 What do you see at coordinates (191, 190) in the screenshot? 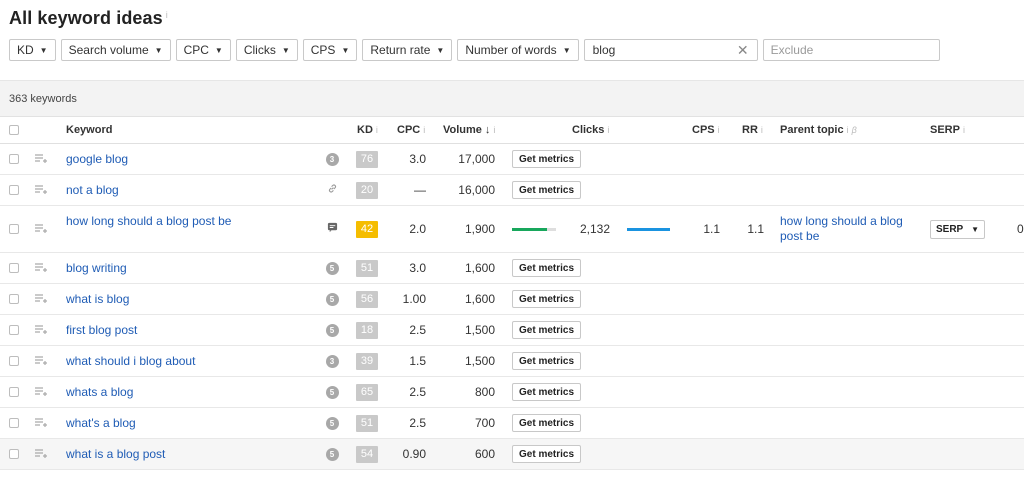
I see `keyword-link: not a blog` at bounding box center [191, 190].